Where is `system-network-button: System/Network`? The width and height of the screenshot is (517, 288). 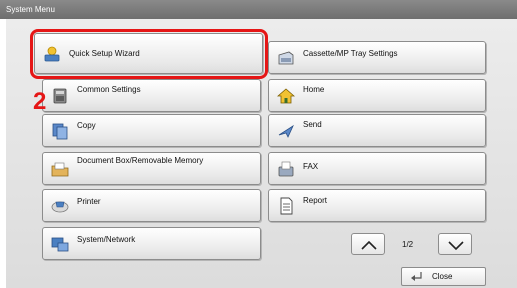
system-network-button: System/Network is located at coordinates (151, 243).